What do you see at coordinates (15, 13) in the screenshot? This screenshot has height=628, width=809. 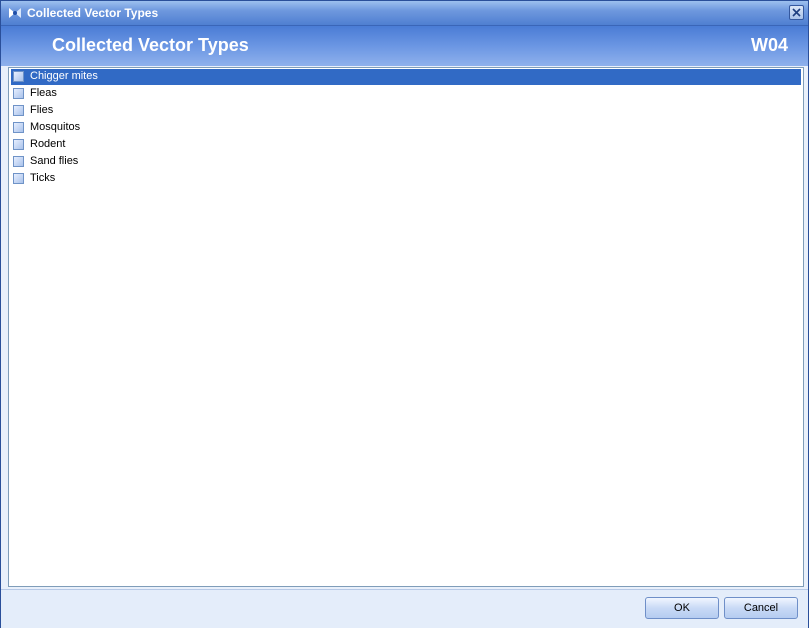 I see `app-logo-icon` at bounding box center [15, 13].